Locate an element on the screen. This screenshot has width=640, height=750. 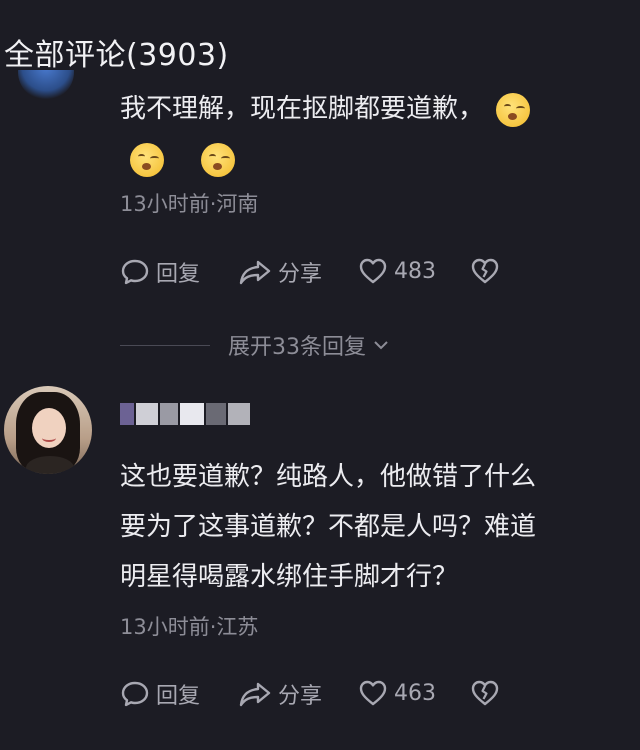
page-title: 全部评论(3903) is located at coordinates (116, 55).